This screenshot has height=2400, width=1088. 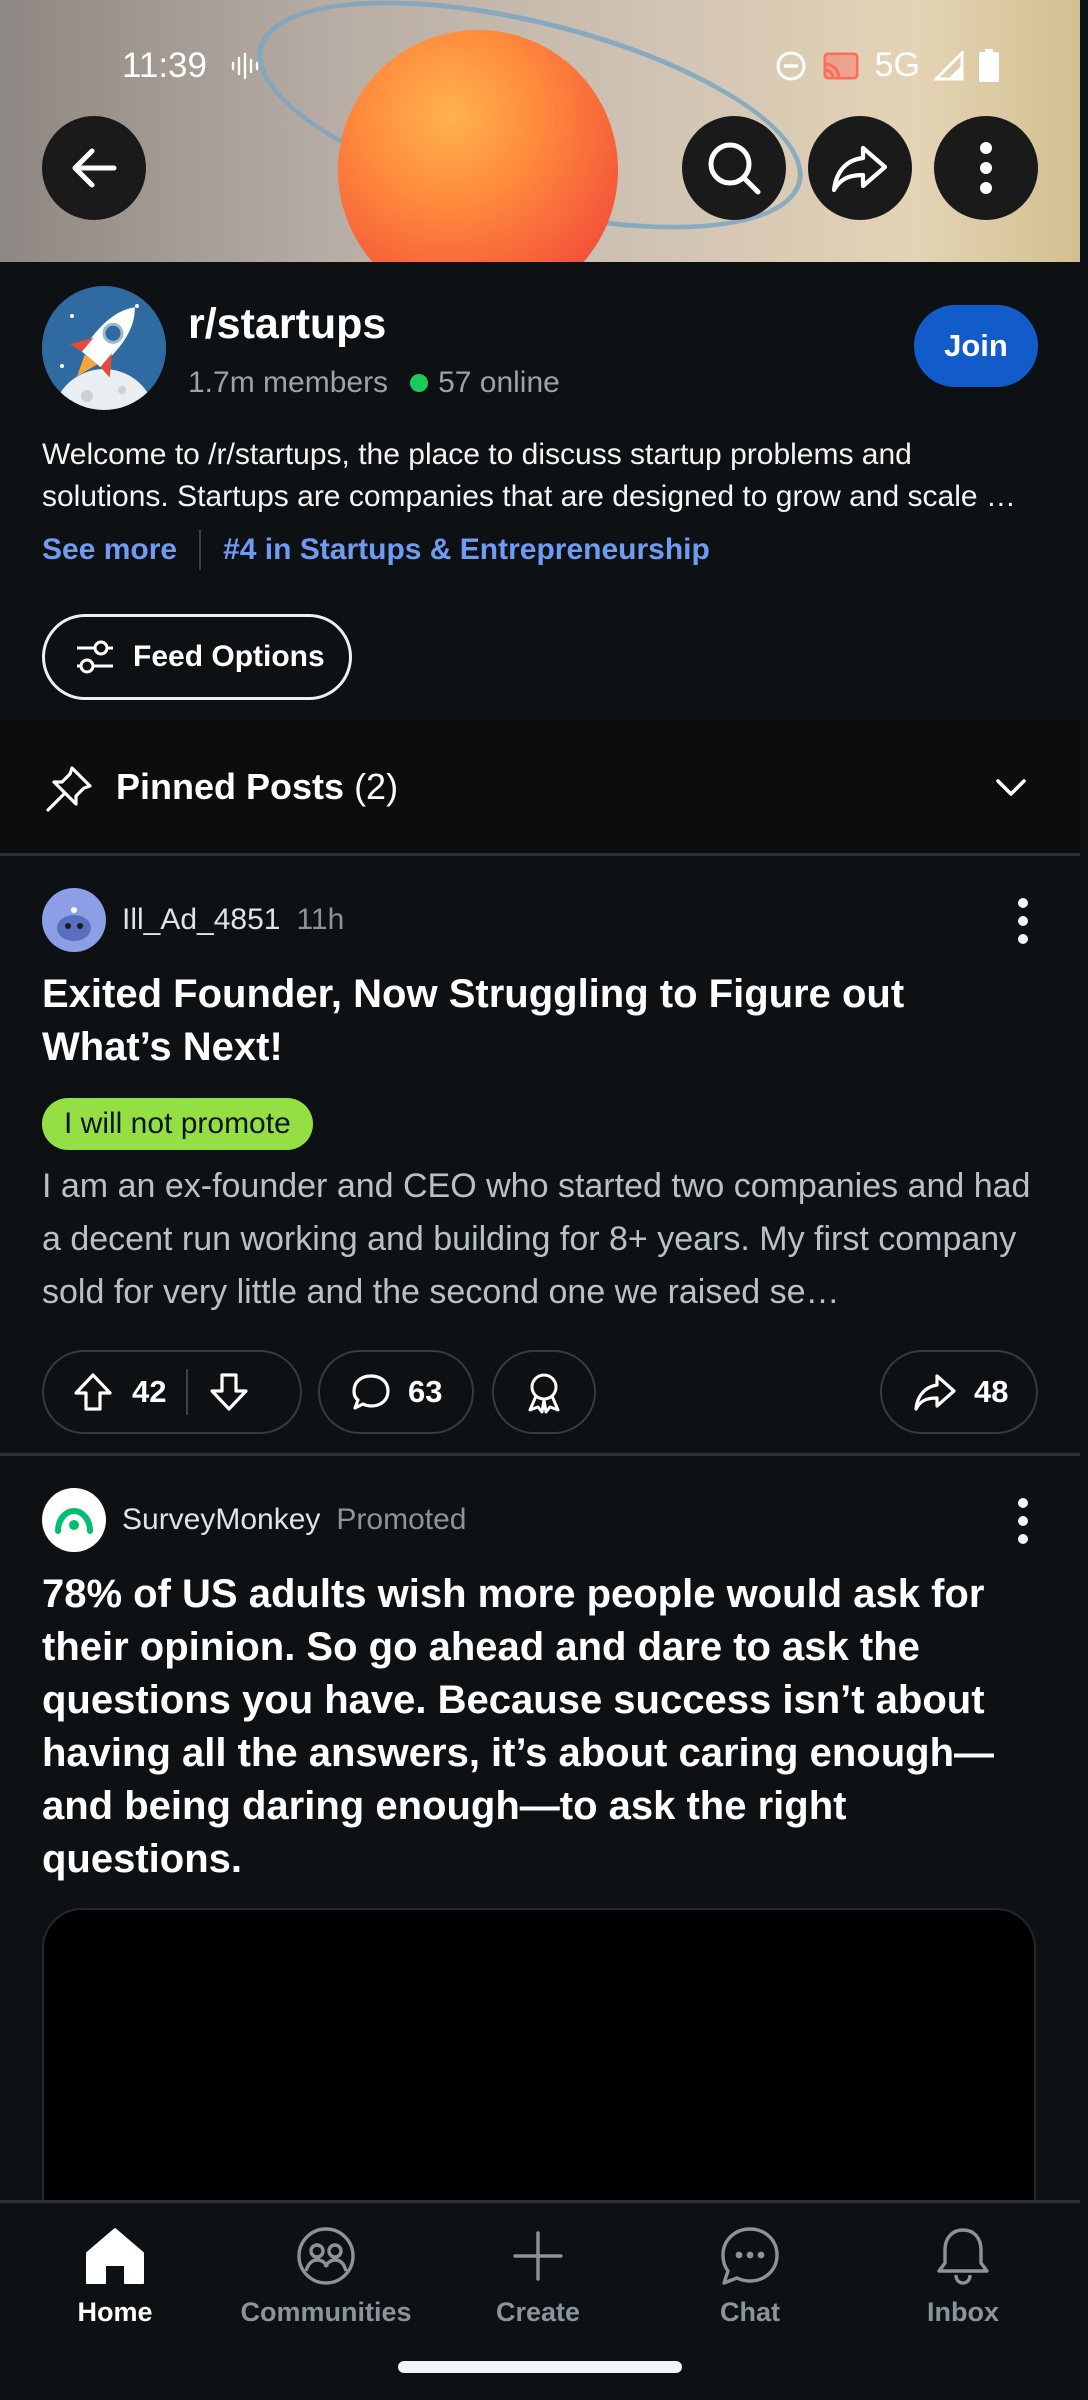 What do you see at coordinates (326, 2256) in the screenshot?
I see `communities-icon` at bounding box center [326, 2256].